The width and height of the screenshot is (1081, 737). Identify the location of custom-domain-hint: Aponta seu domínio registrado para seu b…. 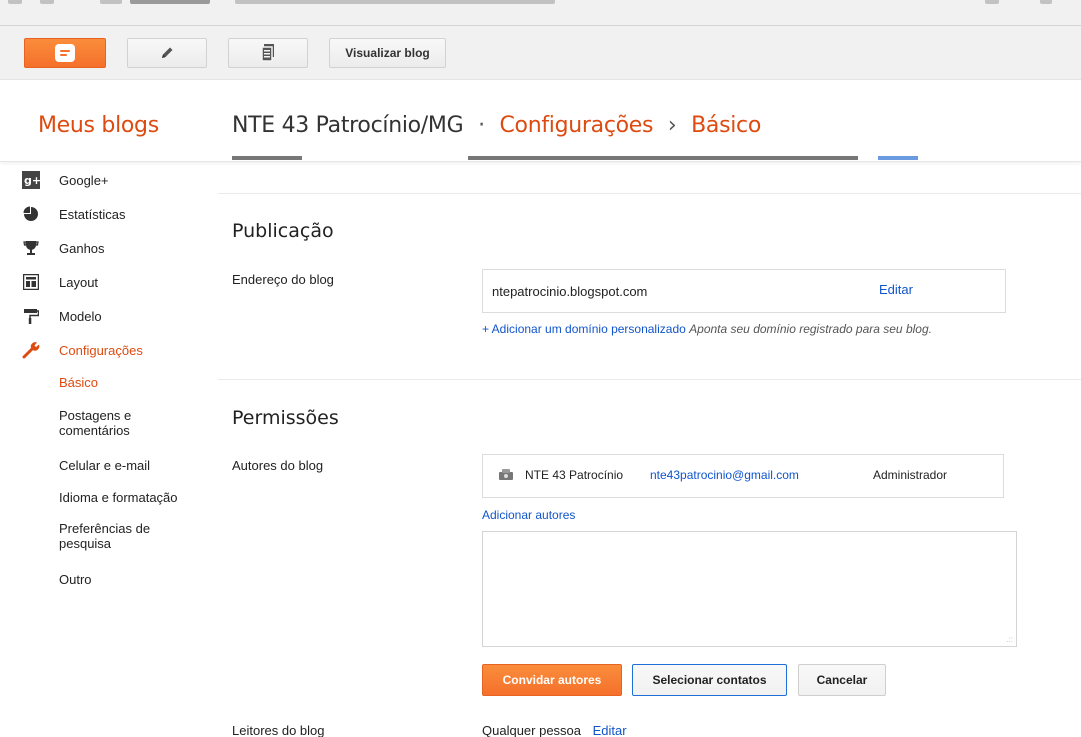
(810, 329).